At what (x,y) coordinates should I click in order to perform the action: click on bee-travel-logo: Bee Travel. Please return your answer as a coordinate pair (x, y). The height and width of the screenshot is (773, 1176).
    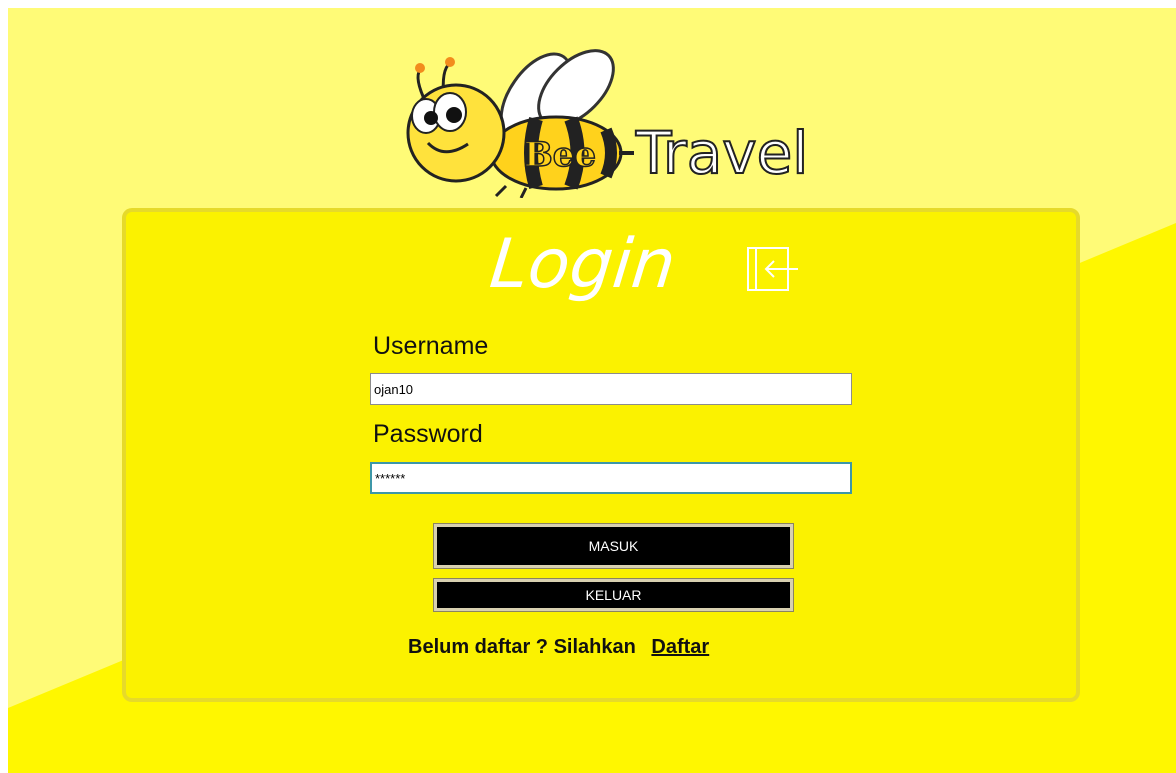
    Looking at the image, I should click on (607, 123).